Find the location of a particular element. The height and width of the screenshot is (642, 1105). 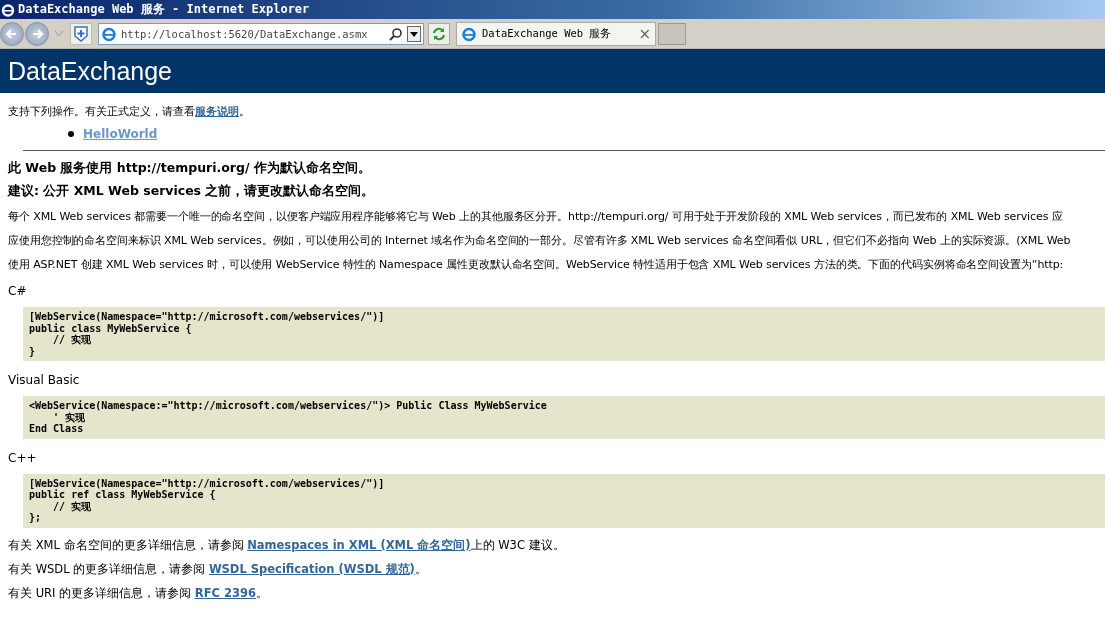

shield-plus-icon is located at coordinates (81, 33).